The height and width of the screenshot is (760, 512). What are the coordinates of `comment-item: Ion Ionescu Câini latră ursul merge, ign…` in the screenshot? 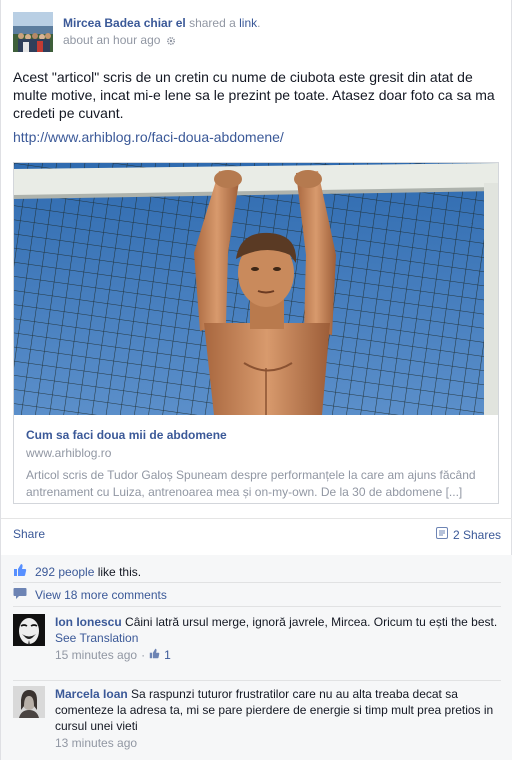 It's located at (257, 646).